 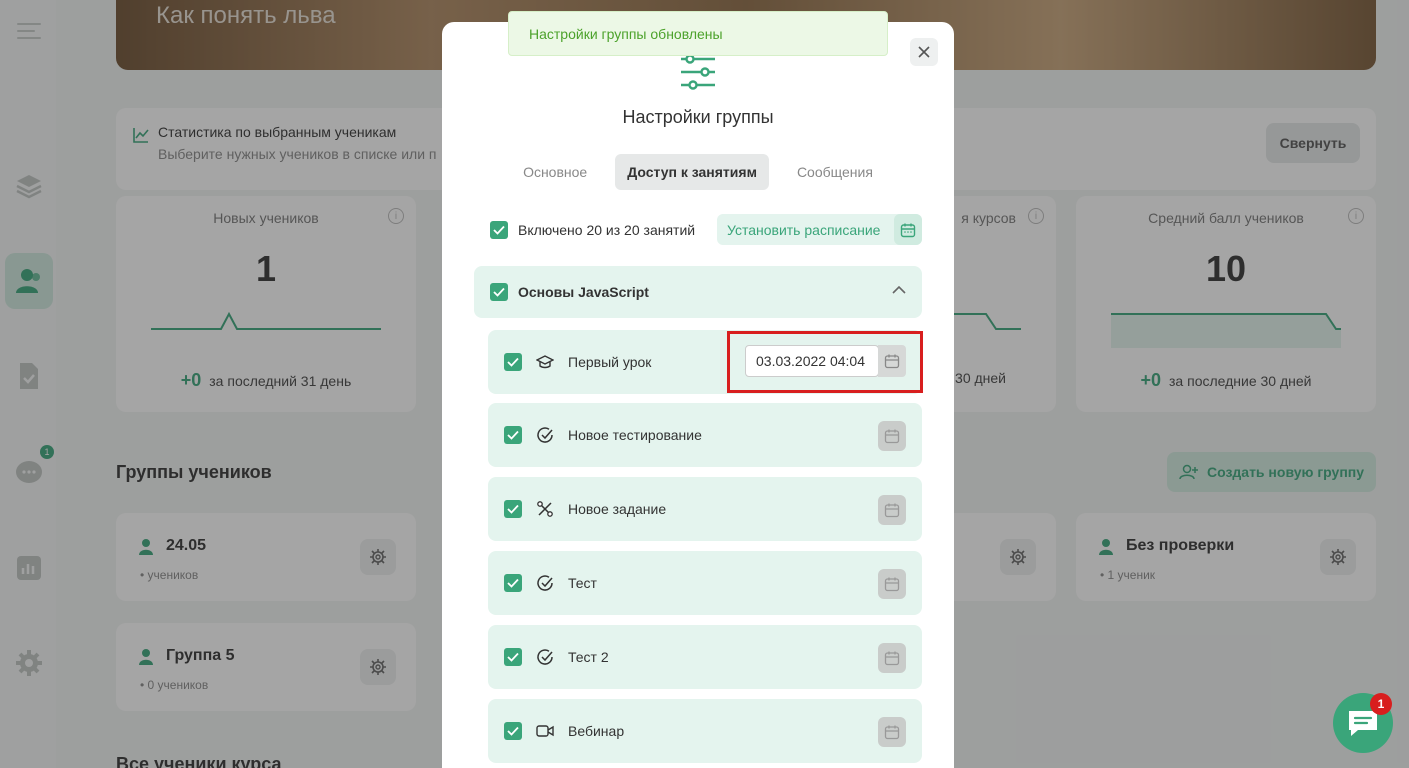 What do you see at coordinates (705, 509) in the screenshot?
I see `lesson-row: Новое задание` at bounding box center [705, 509].